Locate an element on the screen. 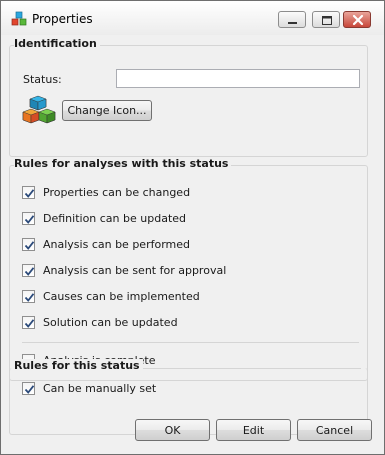 This screenshot has height=455, width=385. rules-analyses-title: Rules for analyses with this status is located at coordinates (123, 163).